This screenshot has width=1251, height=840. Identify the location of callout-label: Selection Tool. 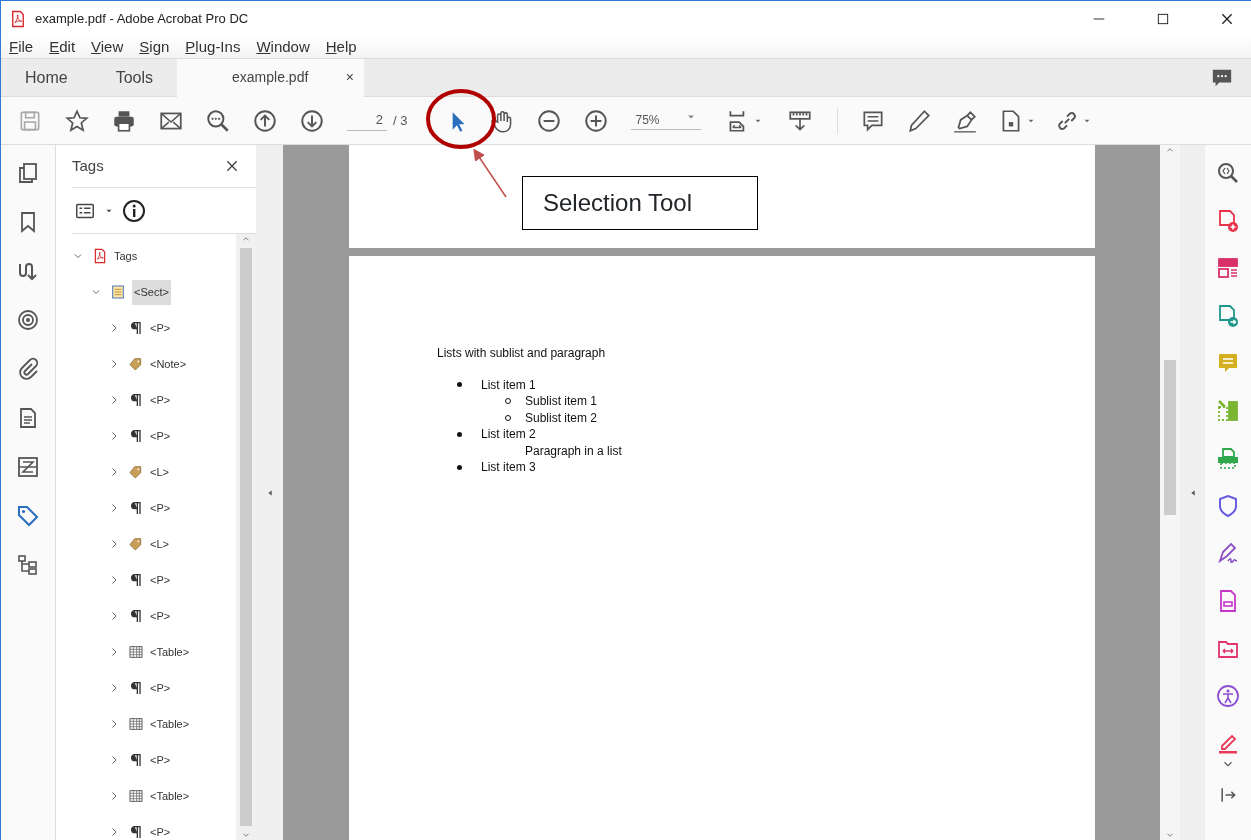
(640, 203).